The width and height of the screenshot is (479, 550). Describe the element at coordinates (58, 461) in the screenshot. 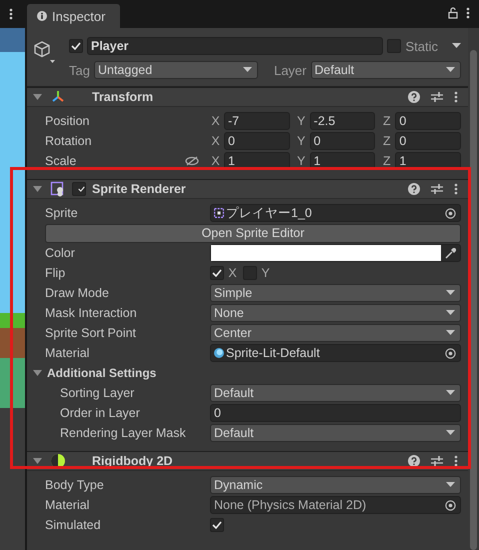

I see `rigidbody-icon` at that location.